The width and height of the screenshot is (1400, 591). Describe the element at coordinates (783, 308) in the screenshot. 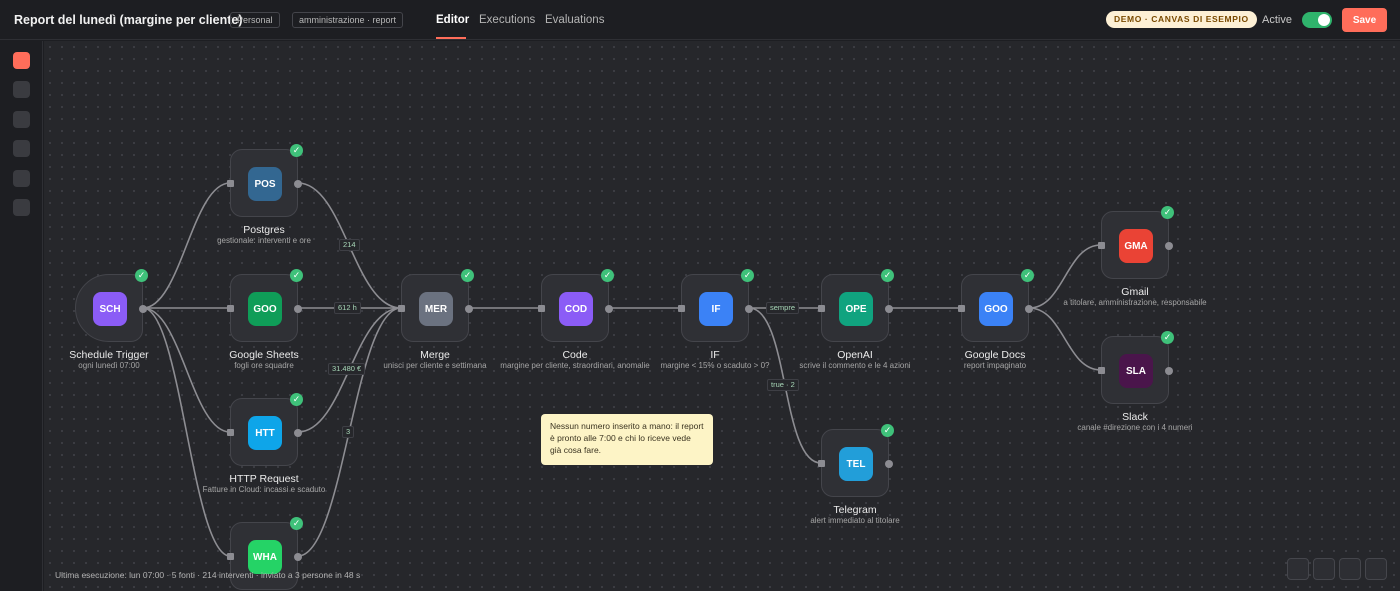

I see `edge-label-always: sempre` at that location.